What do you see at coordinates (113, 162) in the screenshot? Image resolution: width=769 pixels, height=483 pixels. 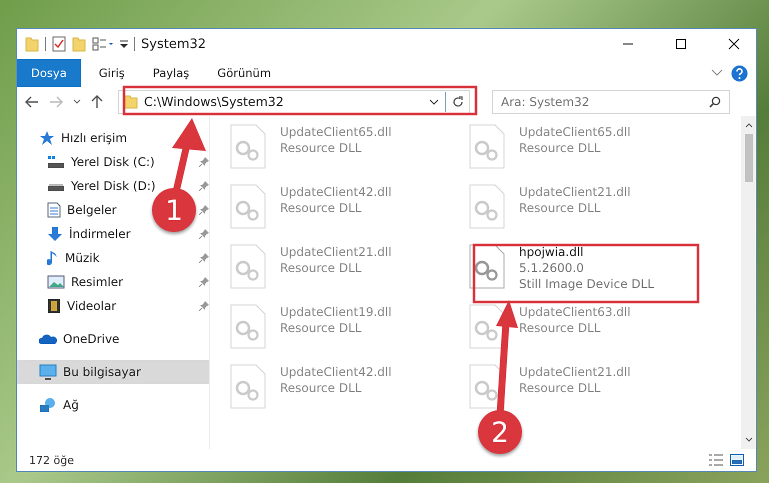 I see `sidebar-item: Yerel Disk (C:)` at bounding box center [113, 162].